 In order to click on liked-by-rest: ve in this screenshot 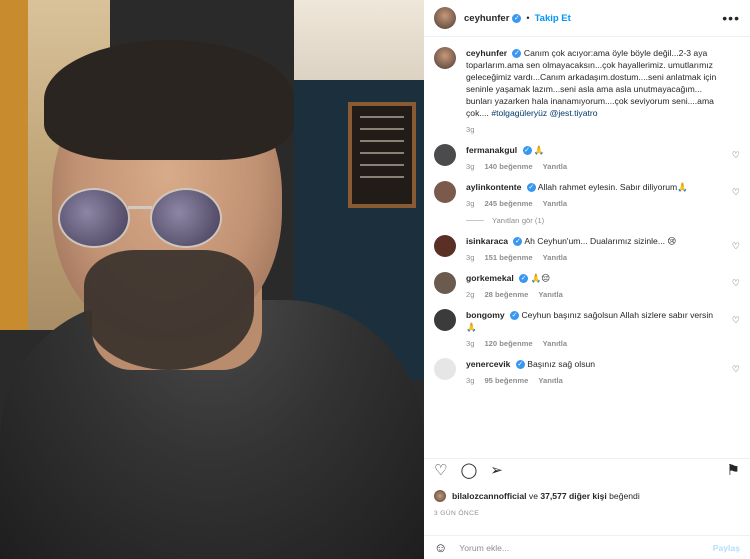, I will do `click(533, 496)`.